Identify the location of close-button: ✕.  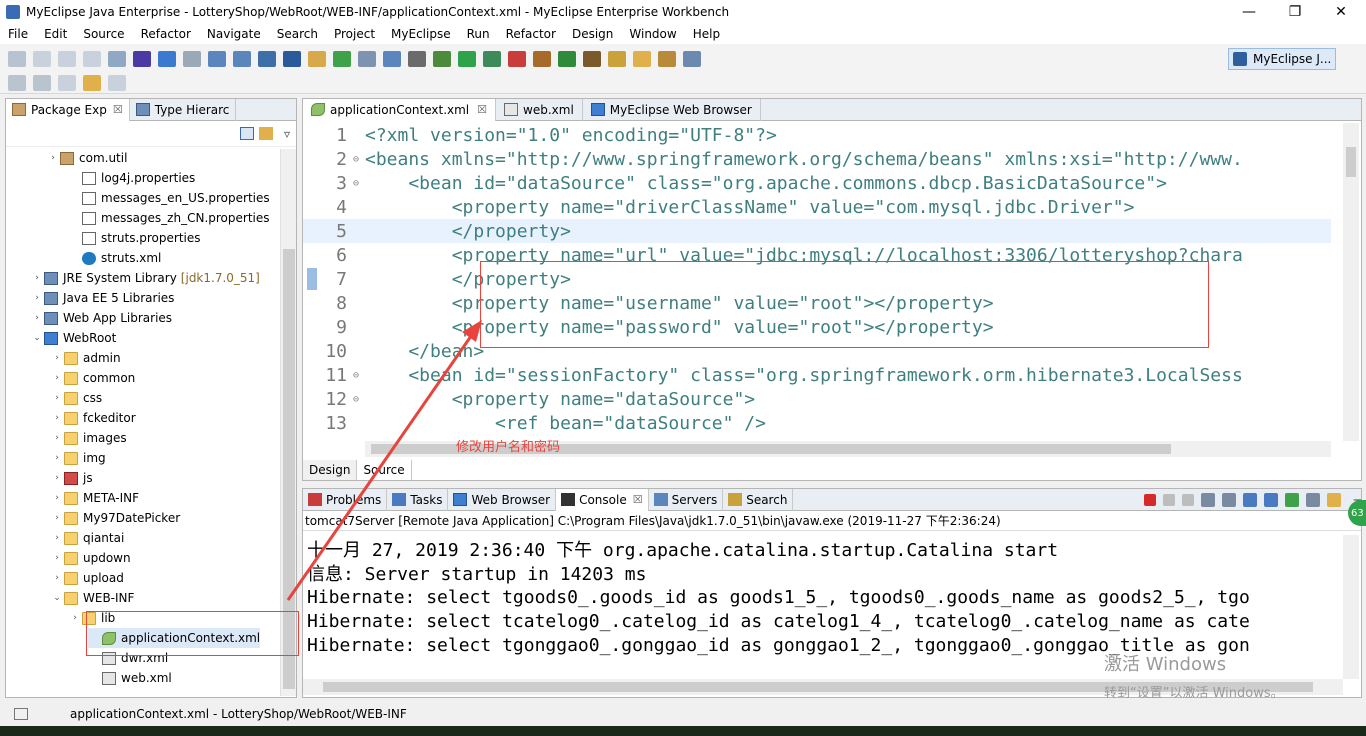
(1341, 12).